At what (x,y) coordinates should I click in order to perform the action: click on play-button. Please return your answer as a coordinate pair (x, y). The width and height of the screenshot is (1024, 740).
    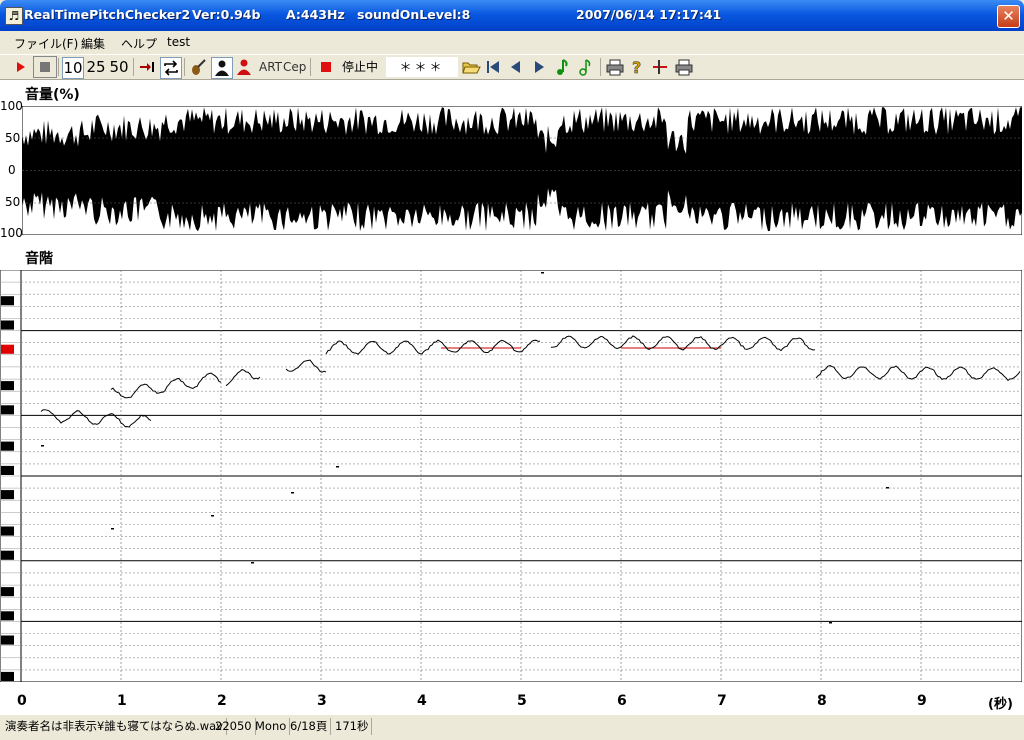
    Looking at the image, I should click on (20, 67).